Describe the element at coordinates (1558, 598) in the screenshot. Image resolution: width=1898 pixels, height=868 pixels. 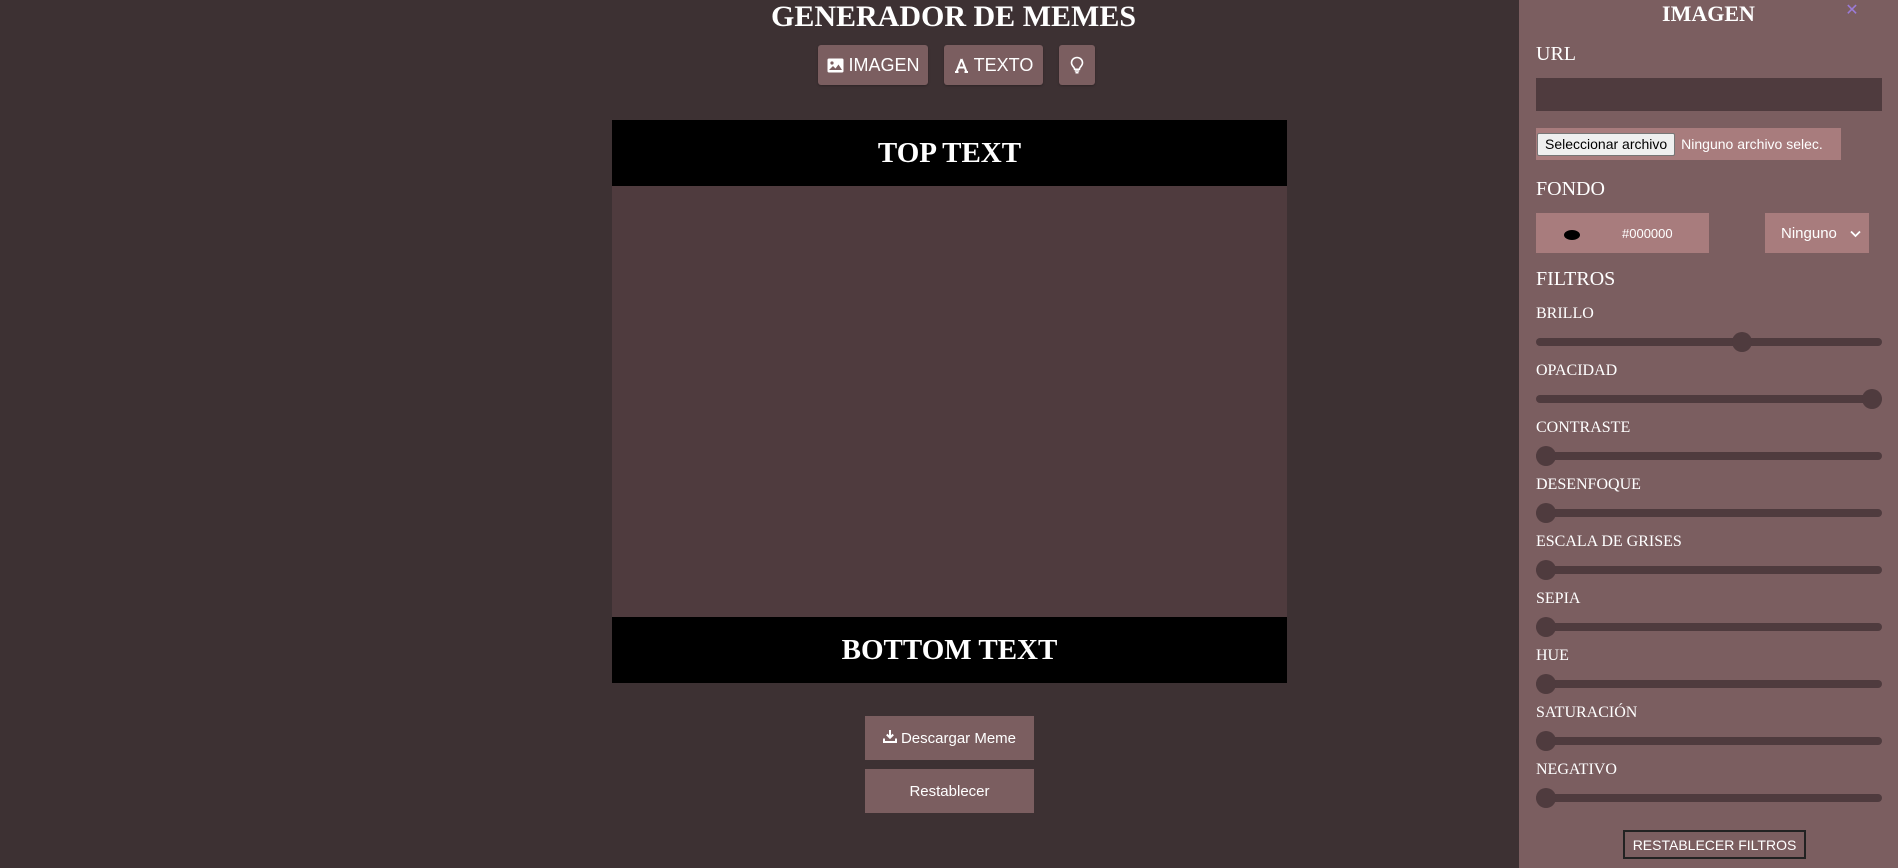
I see `filter-label: SEPIA` at that location.